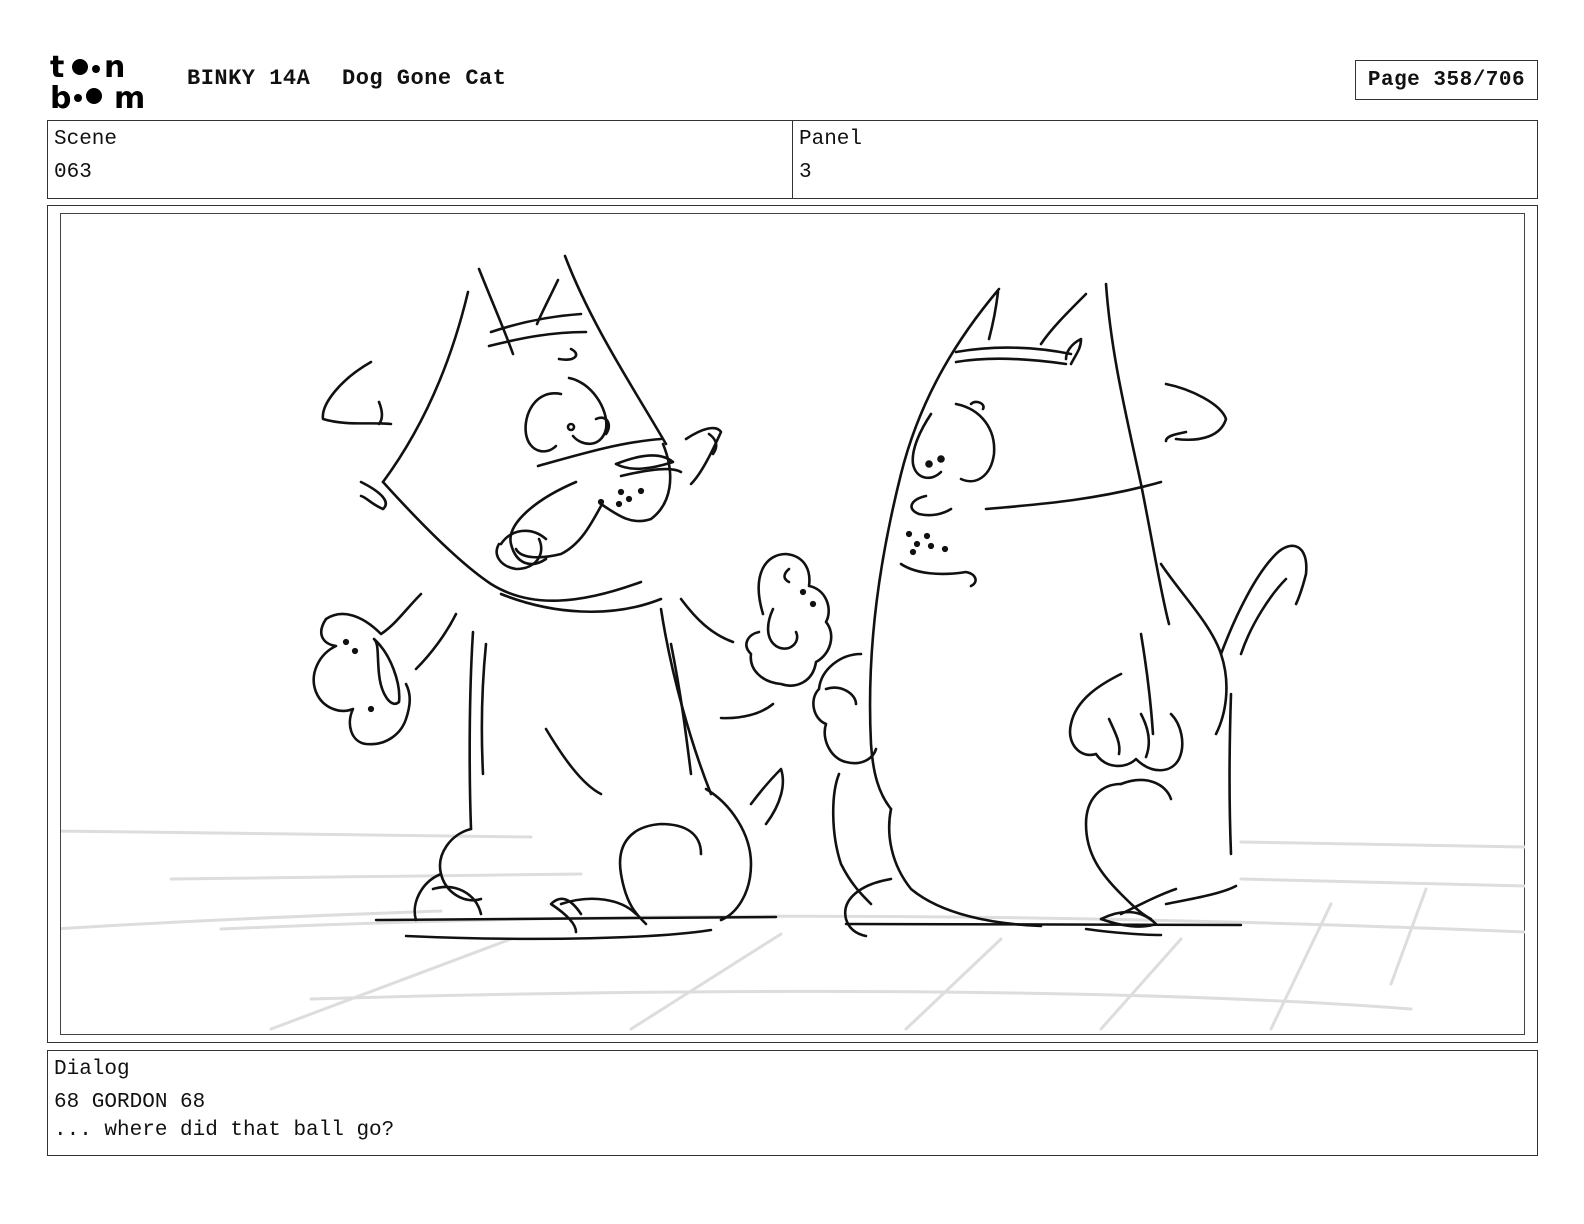 This screenshot has width=1584, height=1224. I want to click on panel-value: 3, so click(805, 172).